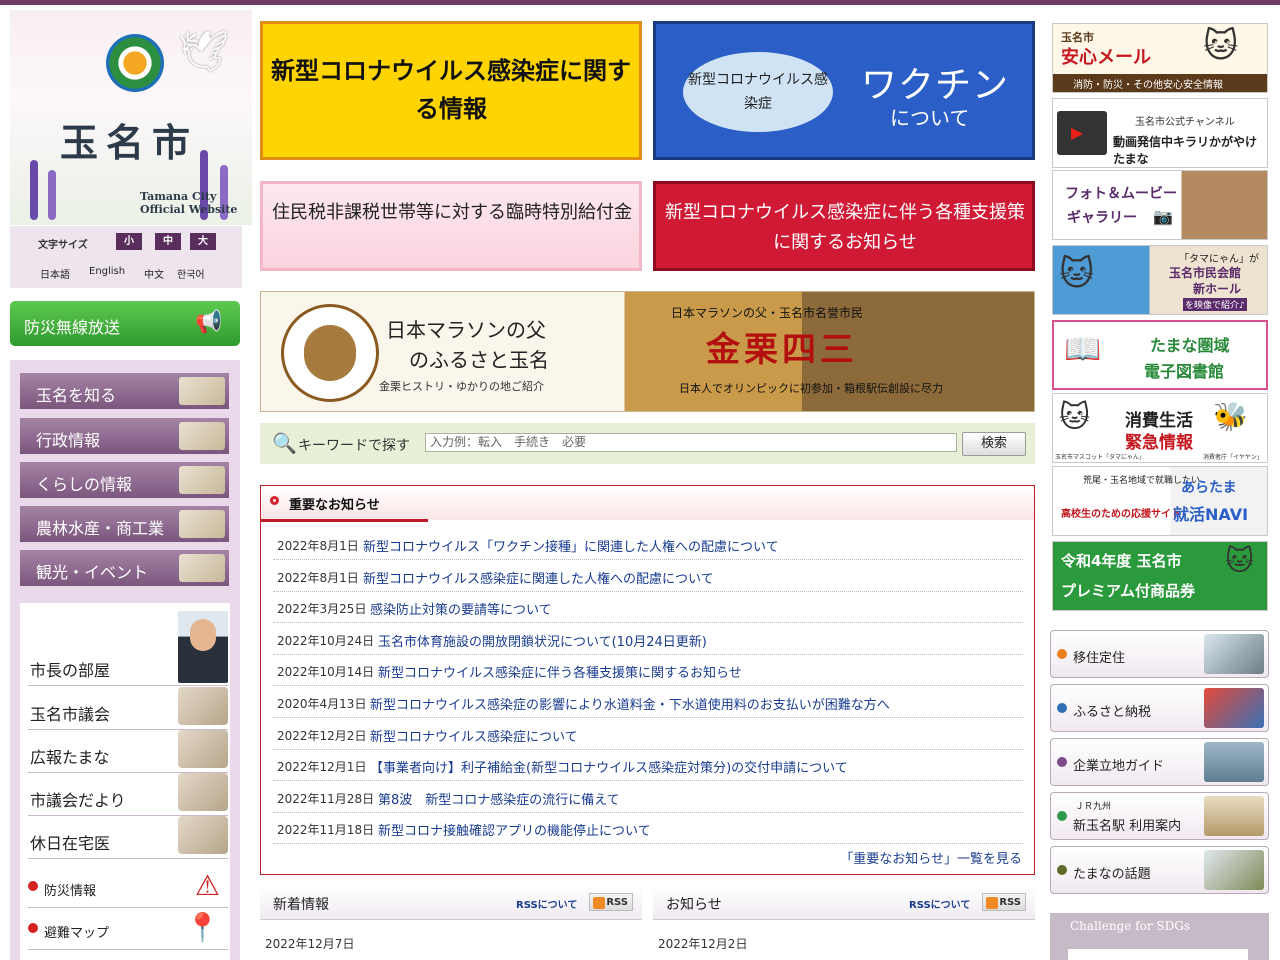  Describe the element at coordinates (154, 273) in the screenshot. I see `lang-chinese-link: 中文` at that location.